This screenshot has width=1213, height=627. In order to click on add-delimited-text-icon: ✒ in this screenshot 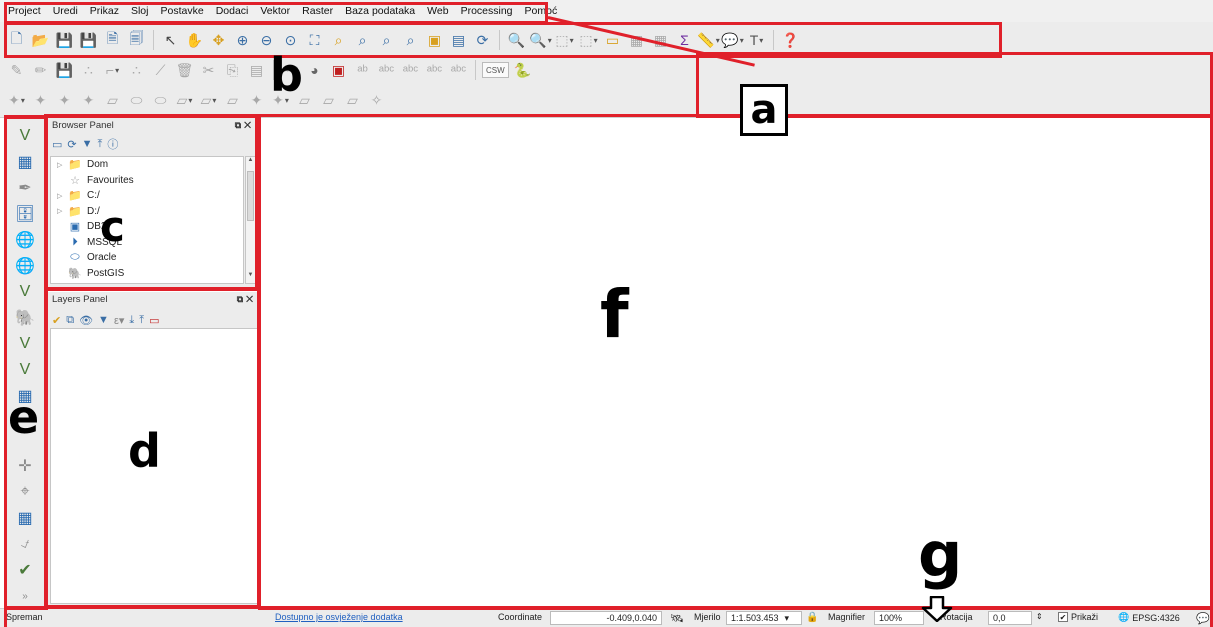, I will do `click(25, 188)`.